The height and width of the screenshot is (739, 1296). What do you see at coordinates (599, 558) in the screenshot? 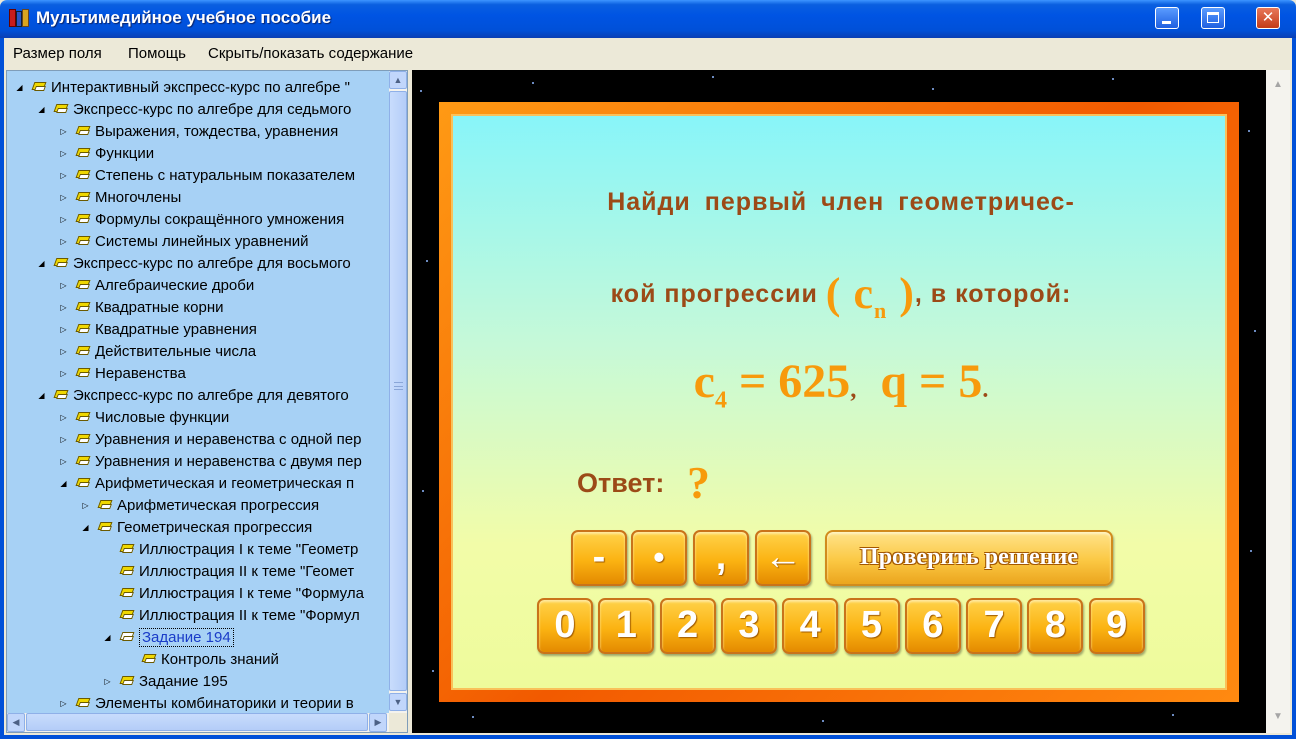
I see `minus-key: -` at bounding box center [599, 558].